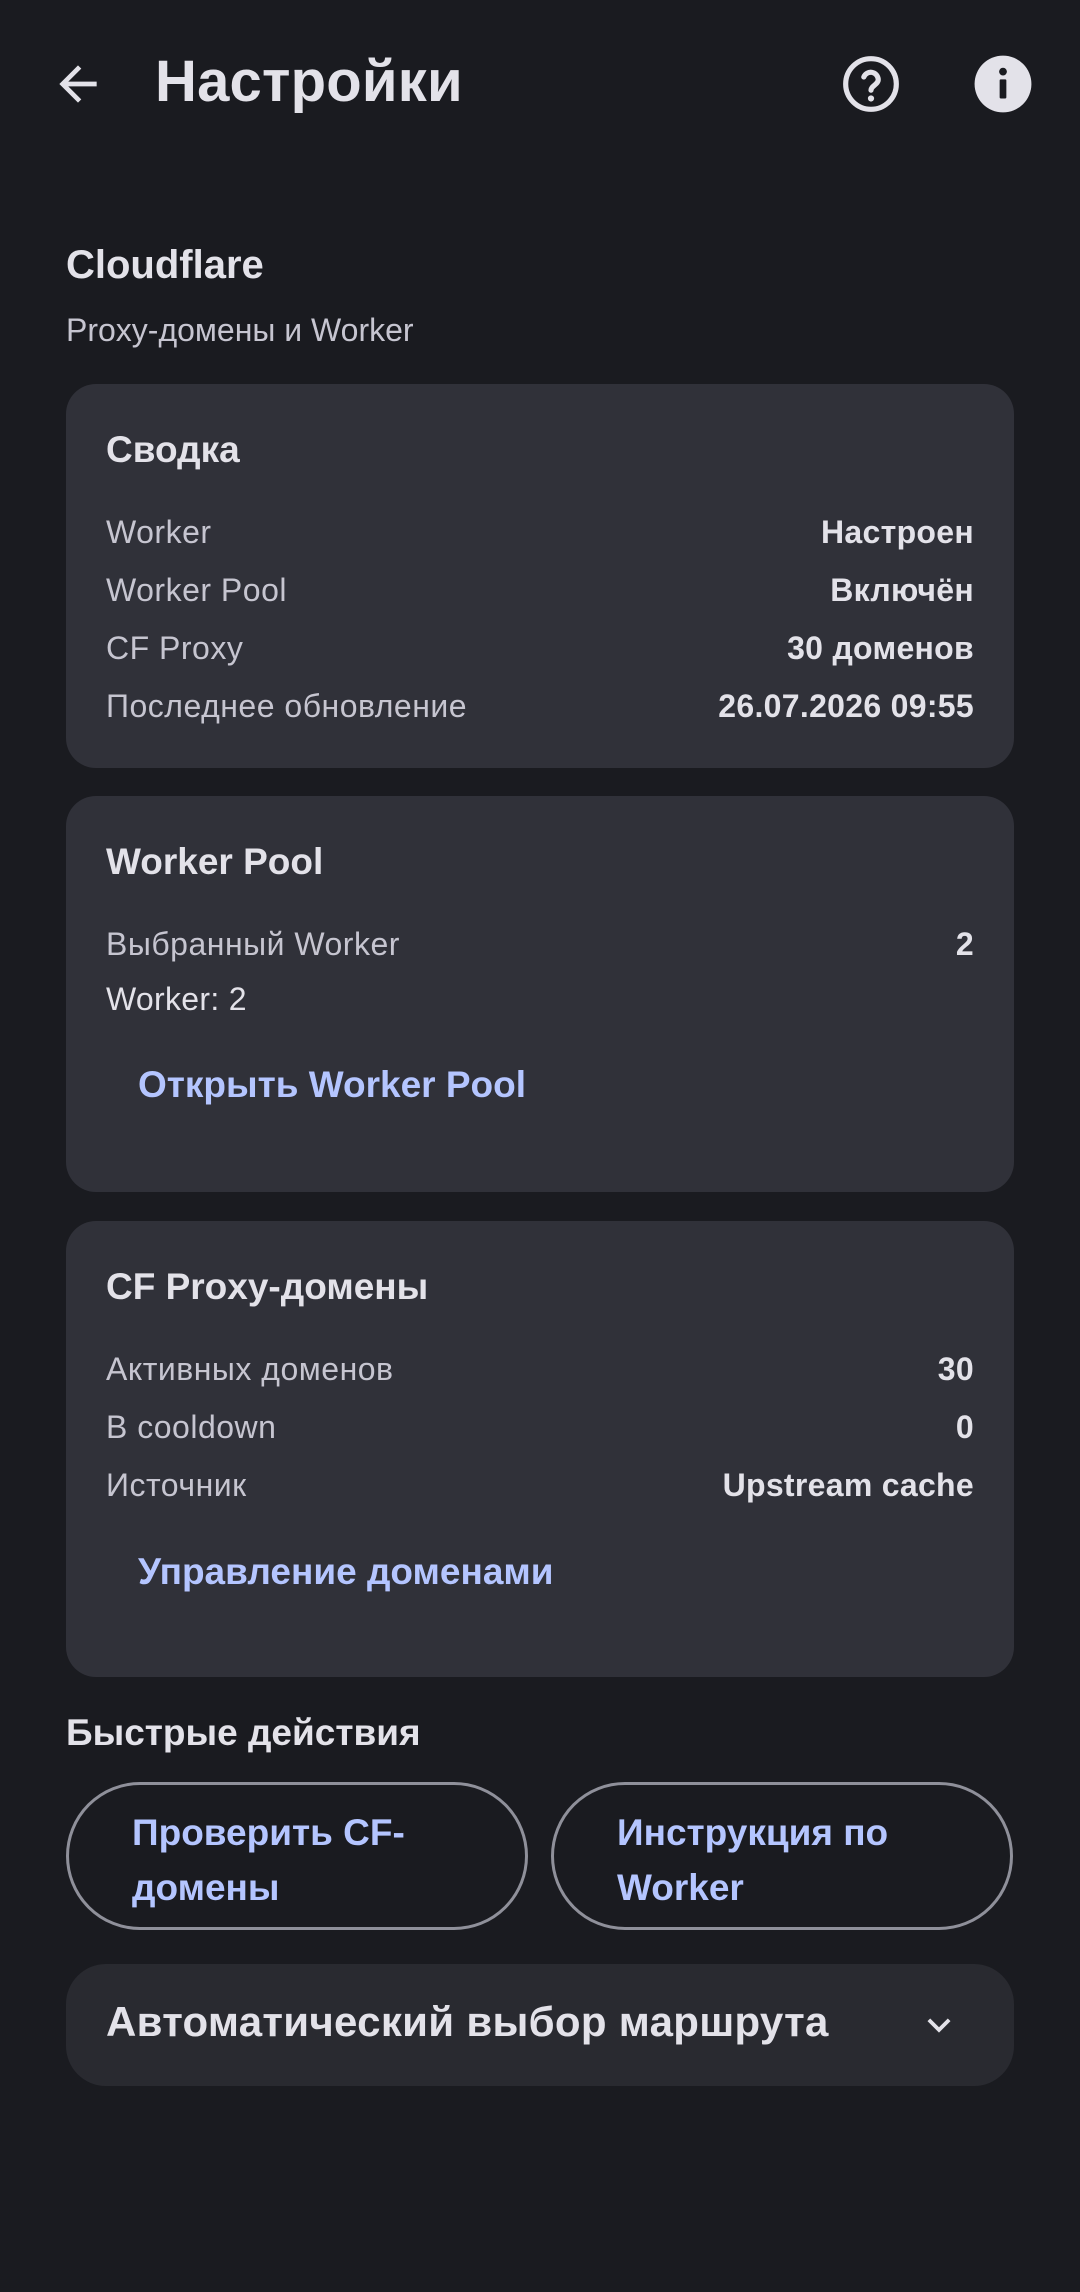  I want to click on help-button, so click(871, 84).